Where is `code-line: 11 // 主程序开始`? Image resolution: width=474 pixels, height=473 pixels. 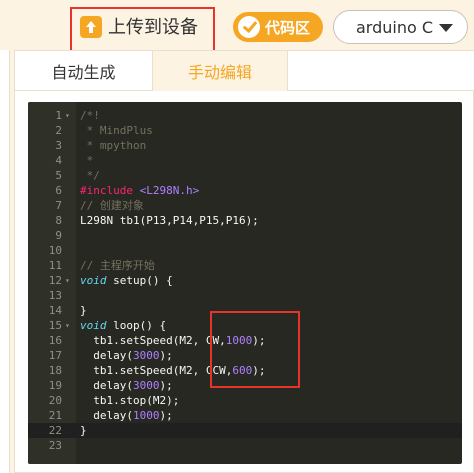
code-line: 11 // 主程序开始 is located at coordinates (245, 265).